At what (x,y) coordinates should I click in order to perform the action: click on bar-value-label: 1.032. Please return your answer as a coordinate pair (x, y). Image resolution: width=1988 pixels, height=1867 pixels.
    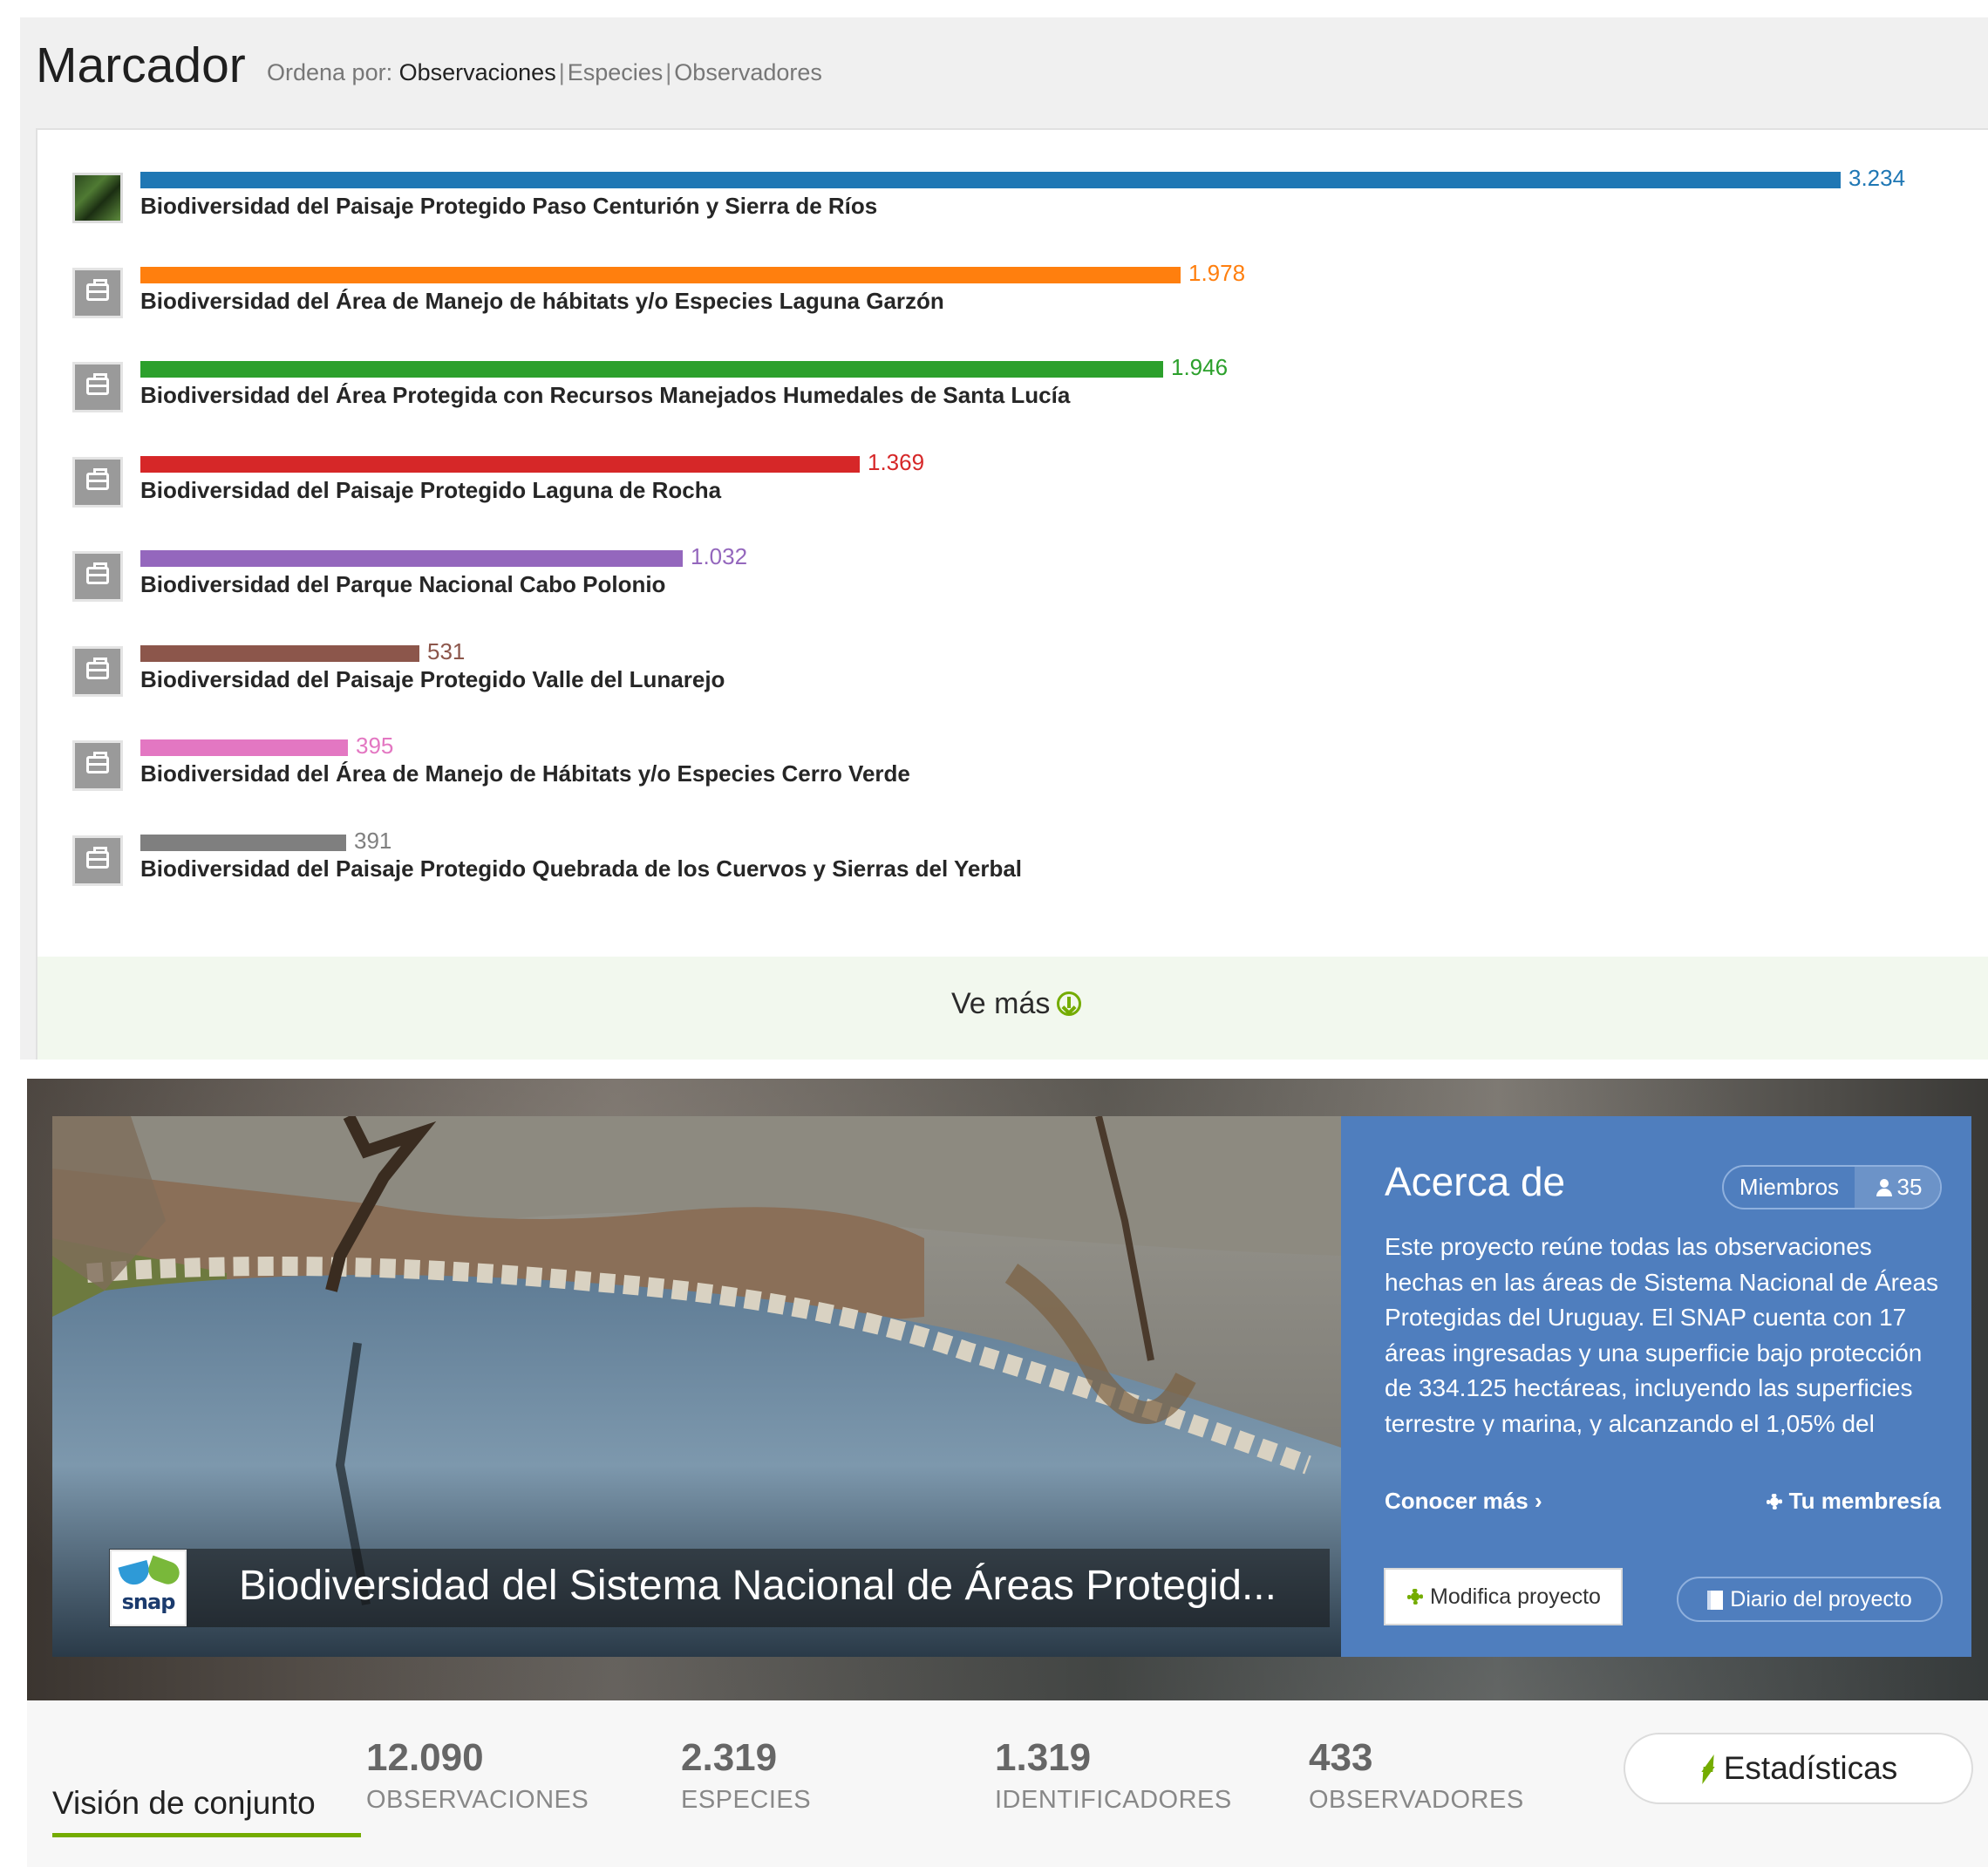
    Looking at the image, I should click on (719, 556).